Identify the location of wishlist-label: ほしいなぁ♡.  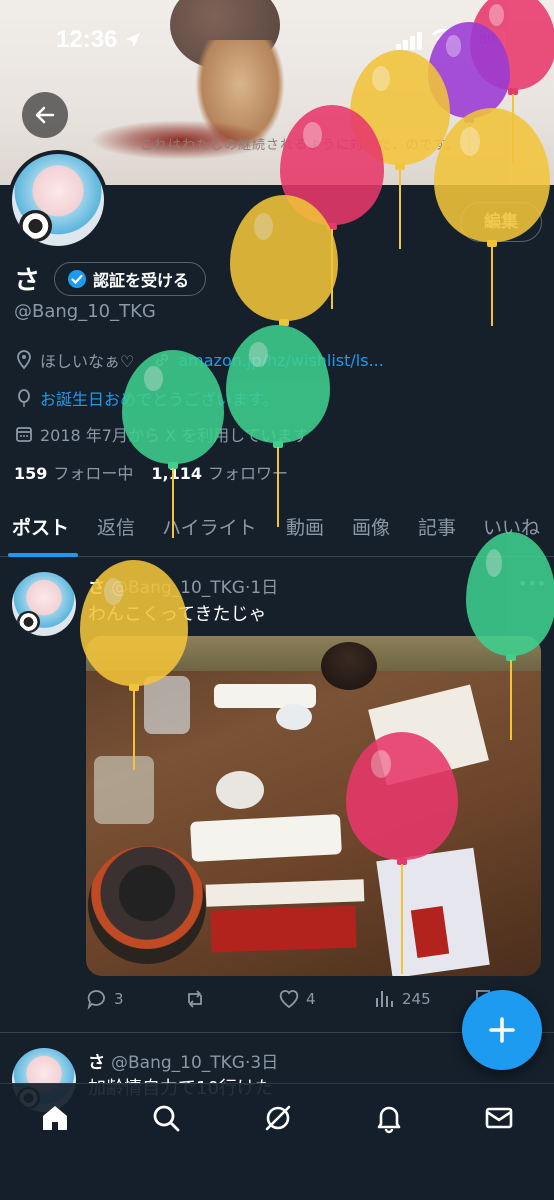
(87, 361).